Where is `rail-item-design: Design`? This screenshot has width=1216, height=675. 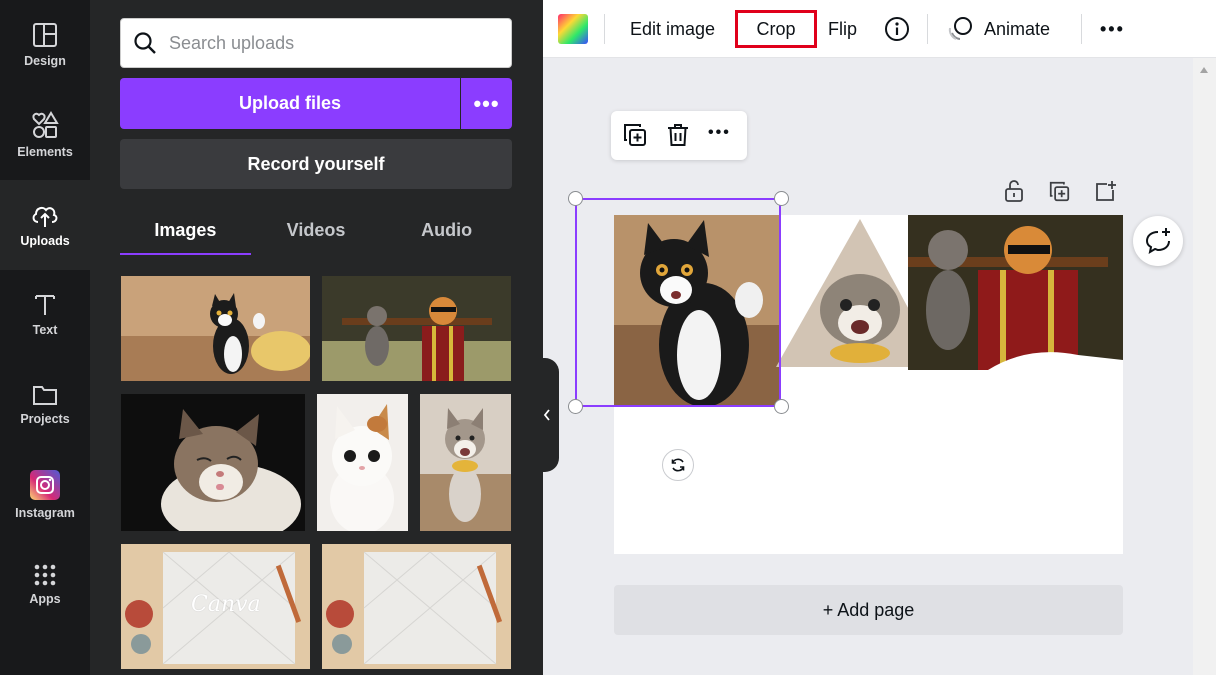
rail-item-design: Design is located at coordinates (45, 45).